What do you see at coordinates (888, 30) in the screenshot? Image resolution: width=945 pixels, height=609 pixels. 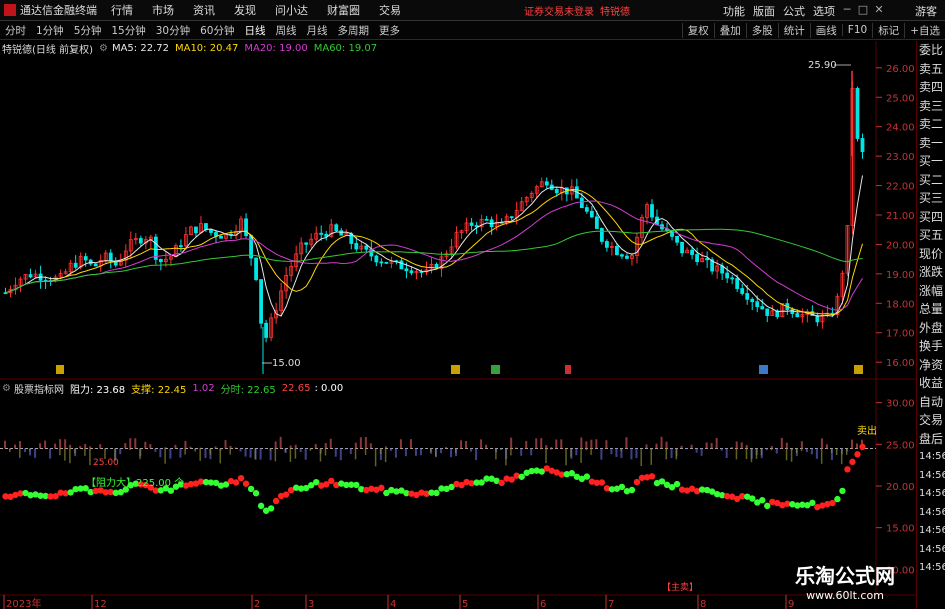 I see `tb-mark: 标记` at bounding box center [888, 30].